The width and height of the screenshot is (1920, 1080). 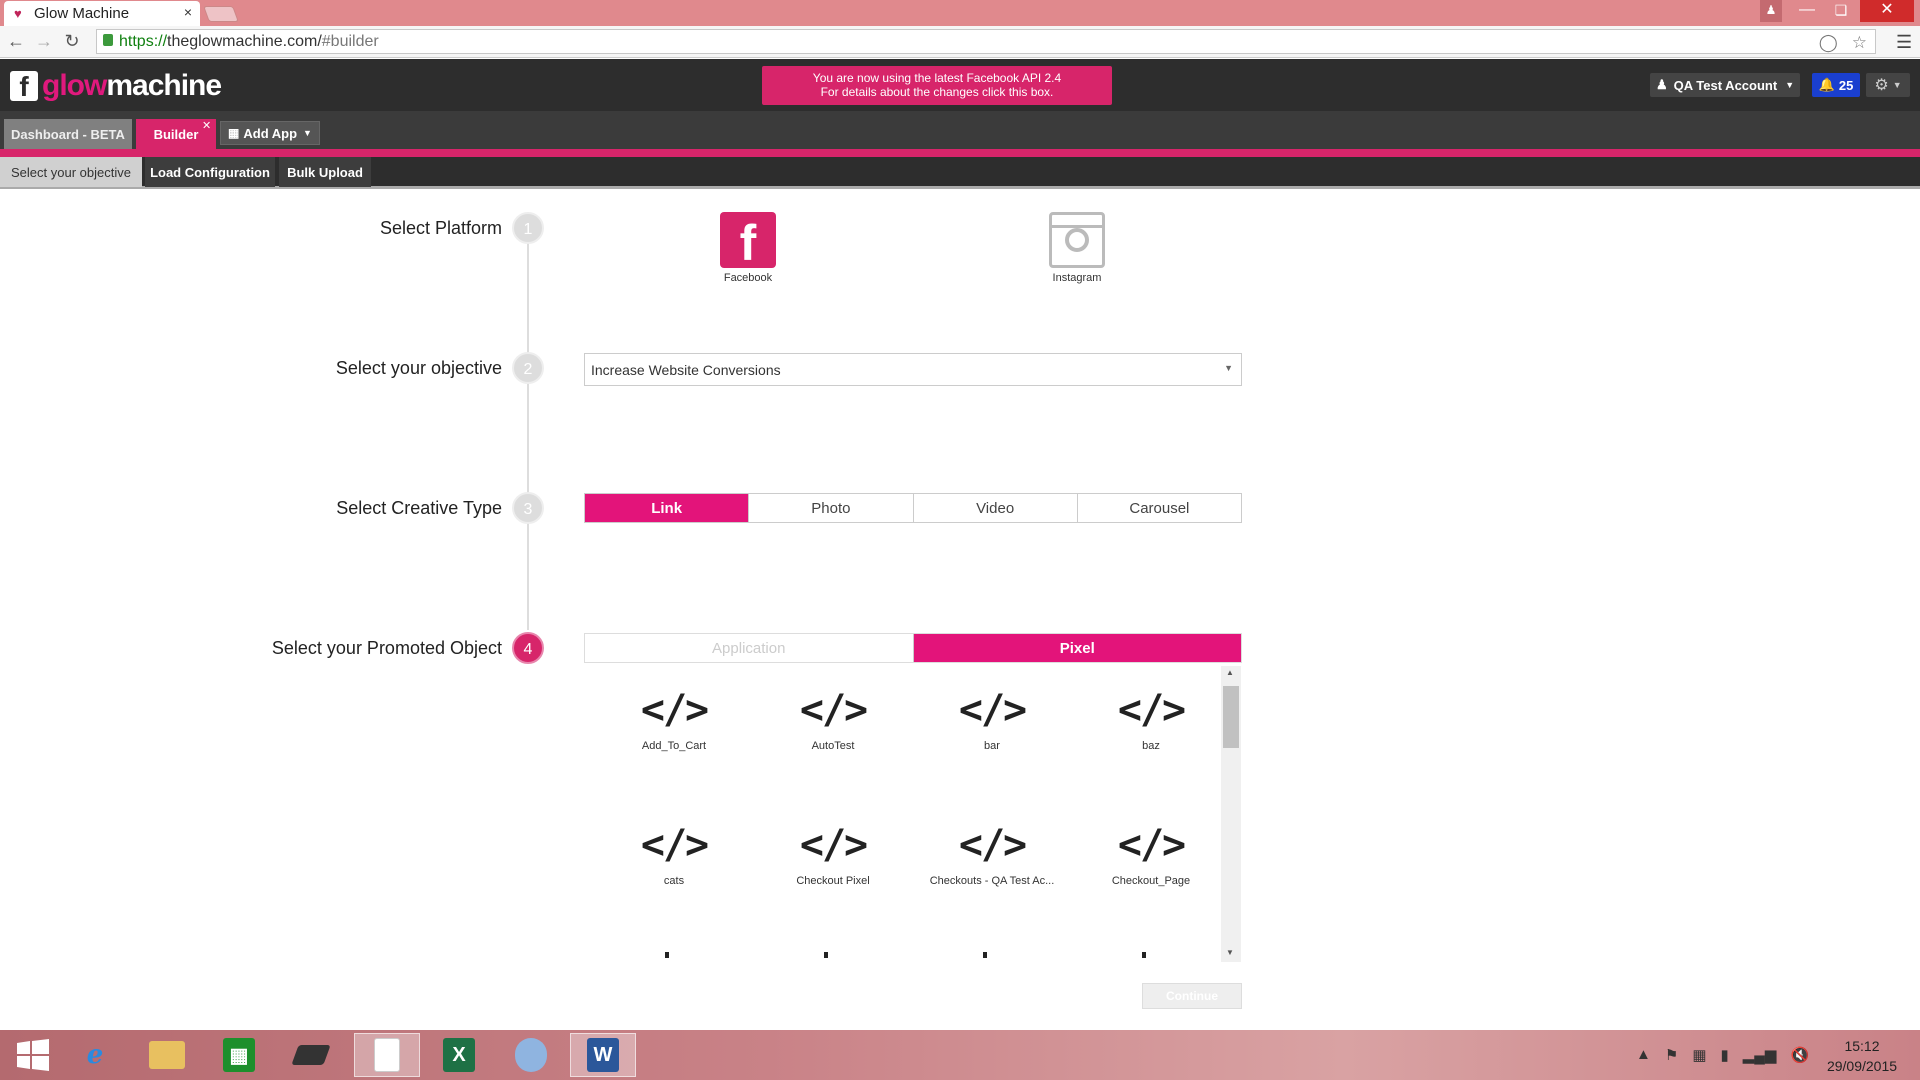 I want to click on favicon-icon: ♥, so click(x=18, y=13).